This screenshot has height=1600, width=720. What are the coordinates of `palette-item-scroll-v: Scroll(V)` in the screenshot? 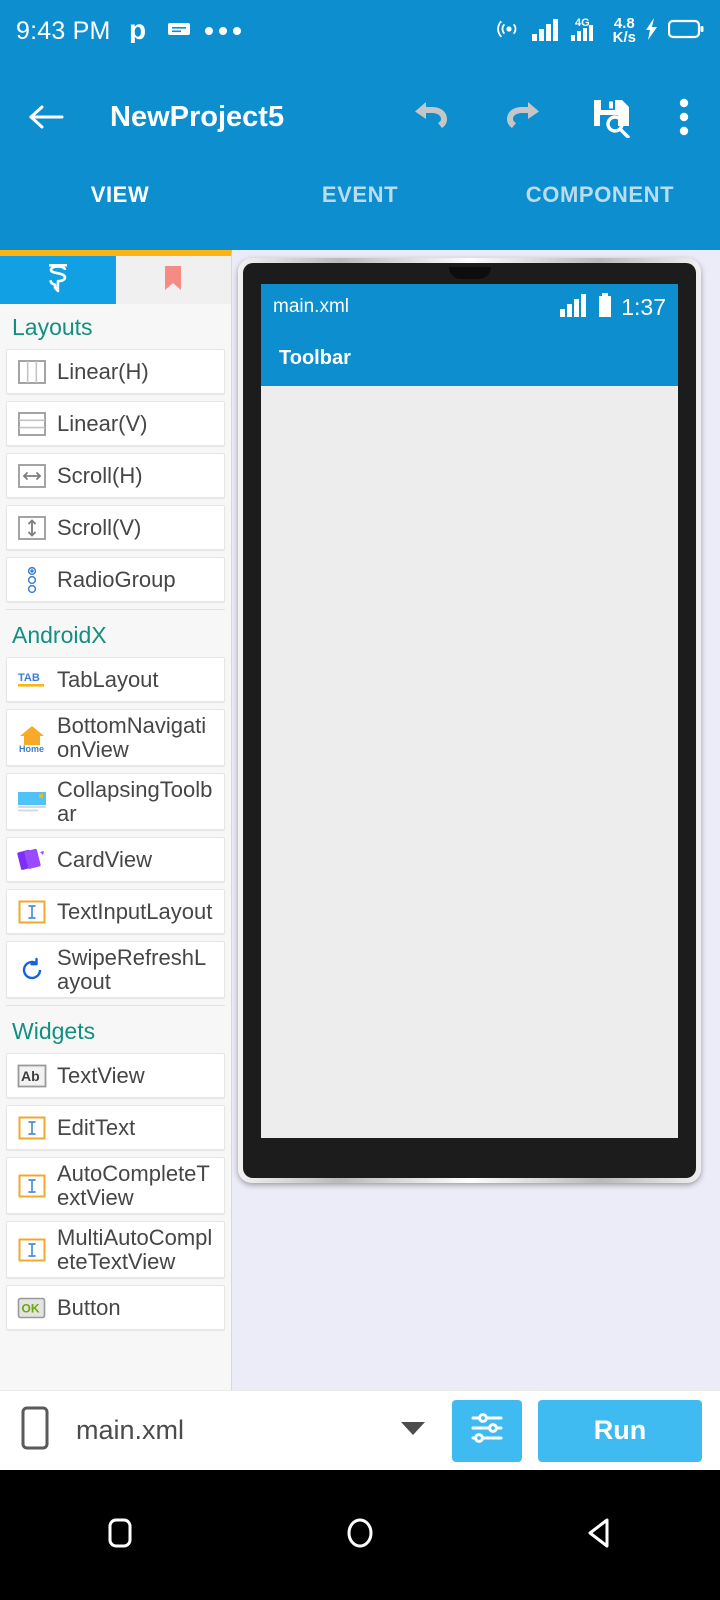 It's located at (115, 527).